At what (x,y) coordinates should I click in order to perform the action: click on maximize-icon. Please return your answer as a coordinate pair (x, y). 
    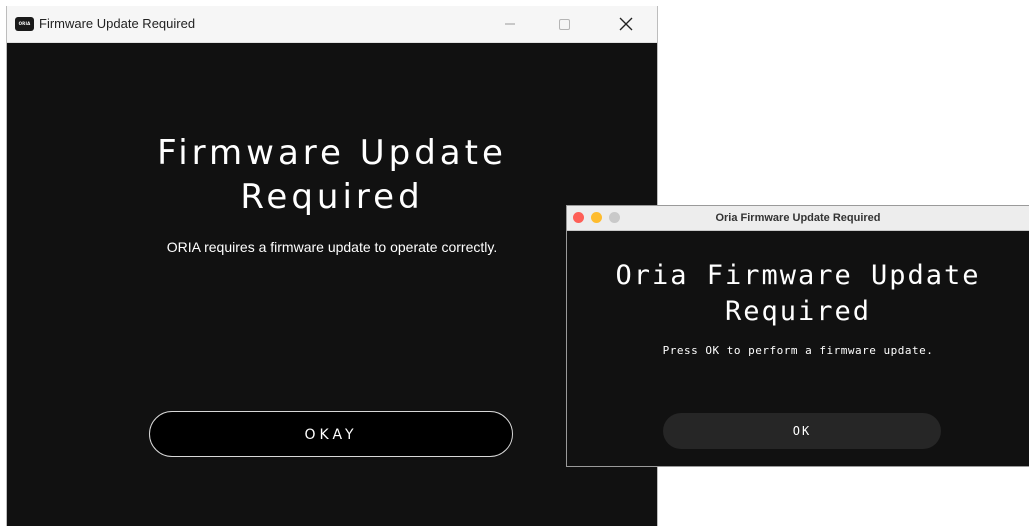
    Looking at the image, I should click on (564, 24).